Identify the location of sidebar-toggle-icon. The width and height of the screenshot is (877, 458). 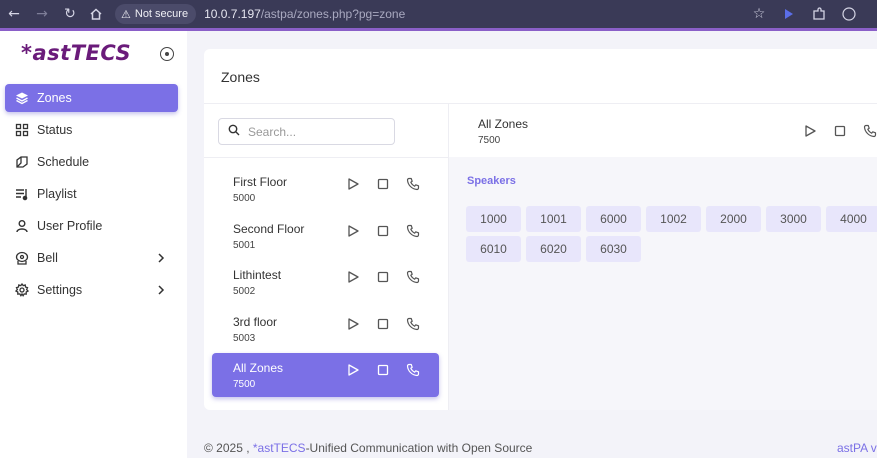
(167, 54).